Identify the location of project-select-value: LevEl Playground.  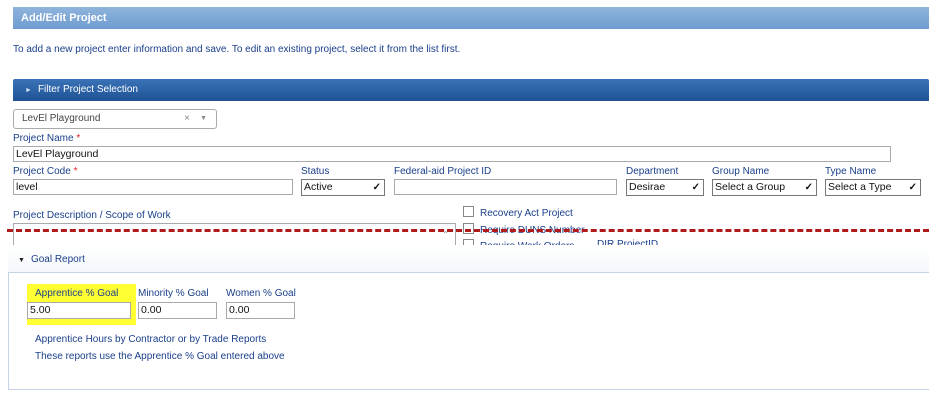
(61, 118).